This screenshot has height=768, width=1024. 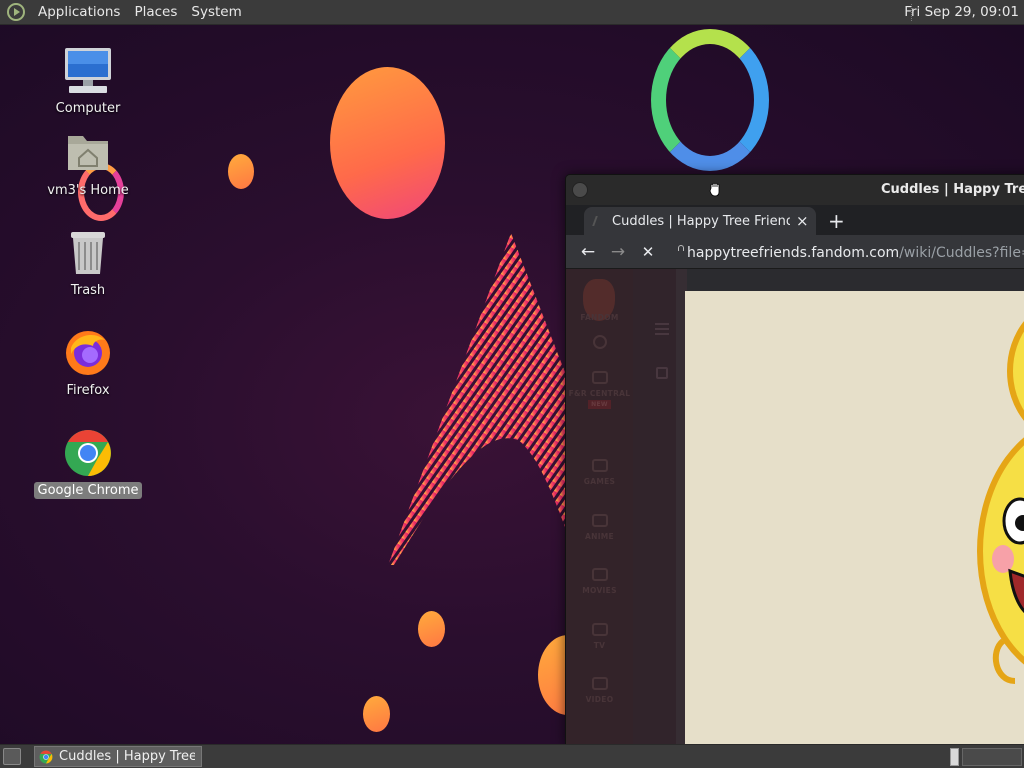 I want to click on computer-icon, so click(x=88, y=71).